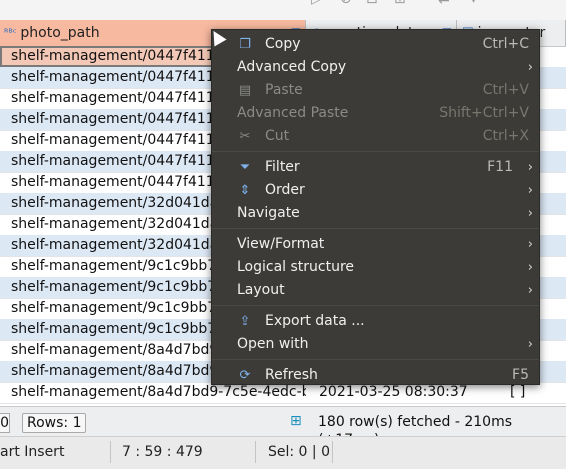 The image size is (566, 469). Describe the element at coordinates (282, 167) in the screenshot. I see `menu-item-label: Filter` at that location.